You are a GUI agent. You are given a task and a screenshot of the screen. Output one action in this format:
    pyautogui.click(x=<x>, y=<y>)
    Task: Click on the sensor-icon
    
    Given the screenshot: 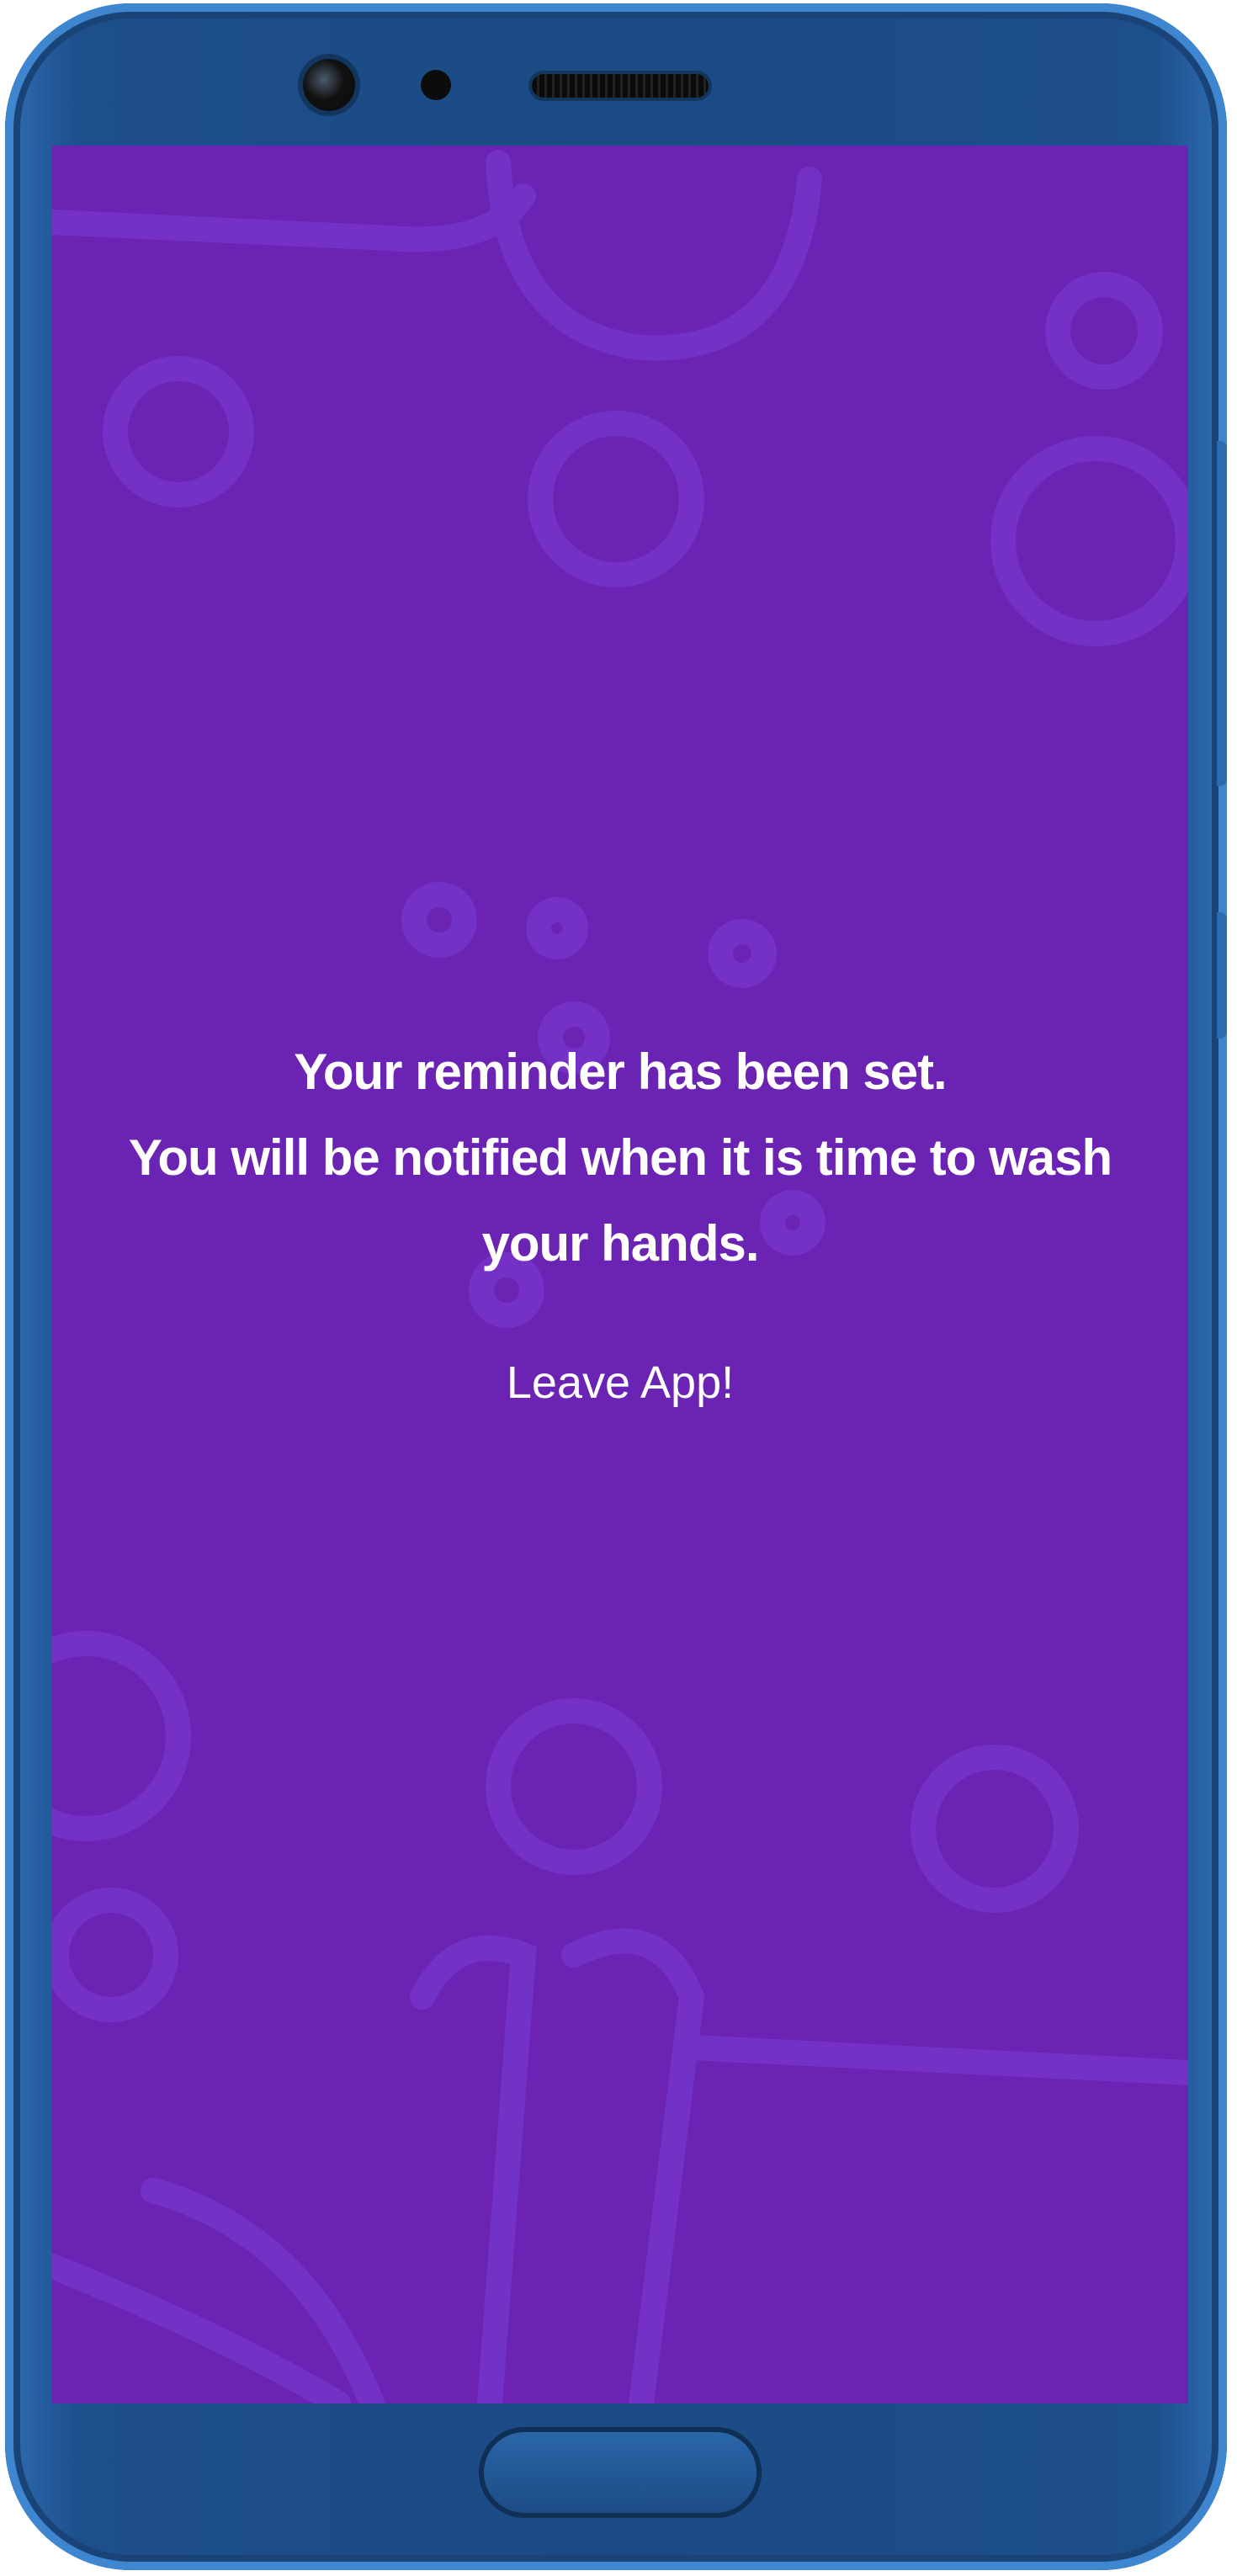 What is the action you would take?
    pyautogui.click(x=436, y=85)
    